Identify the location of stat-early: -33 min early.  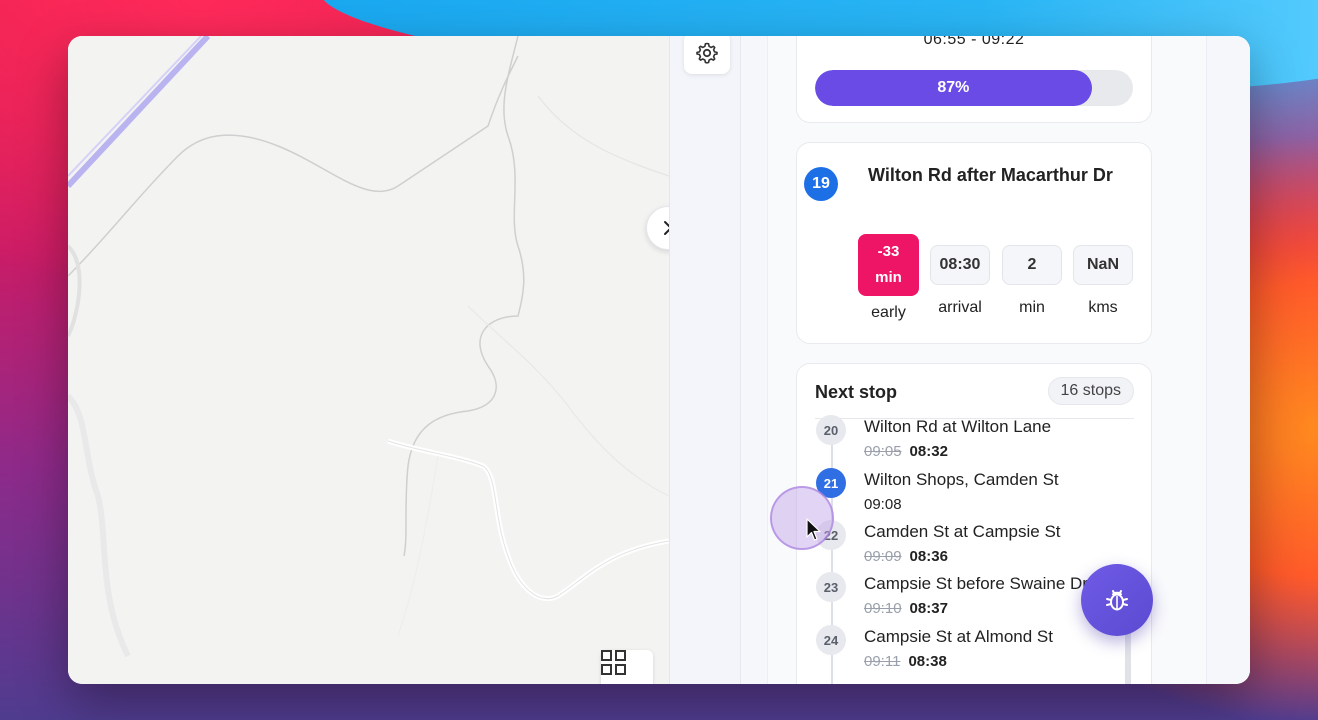
(888, 278).